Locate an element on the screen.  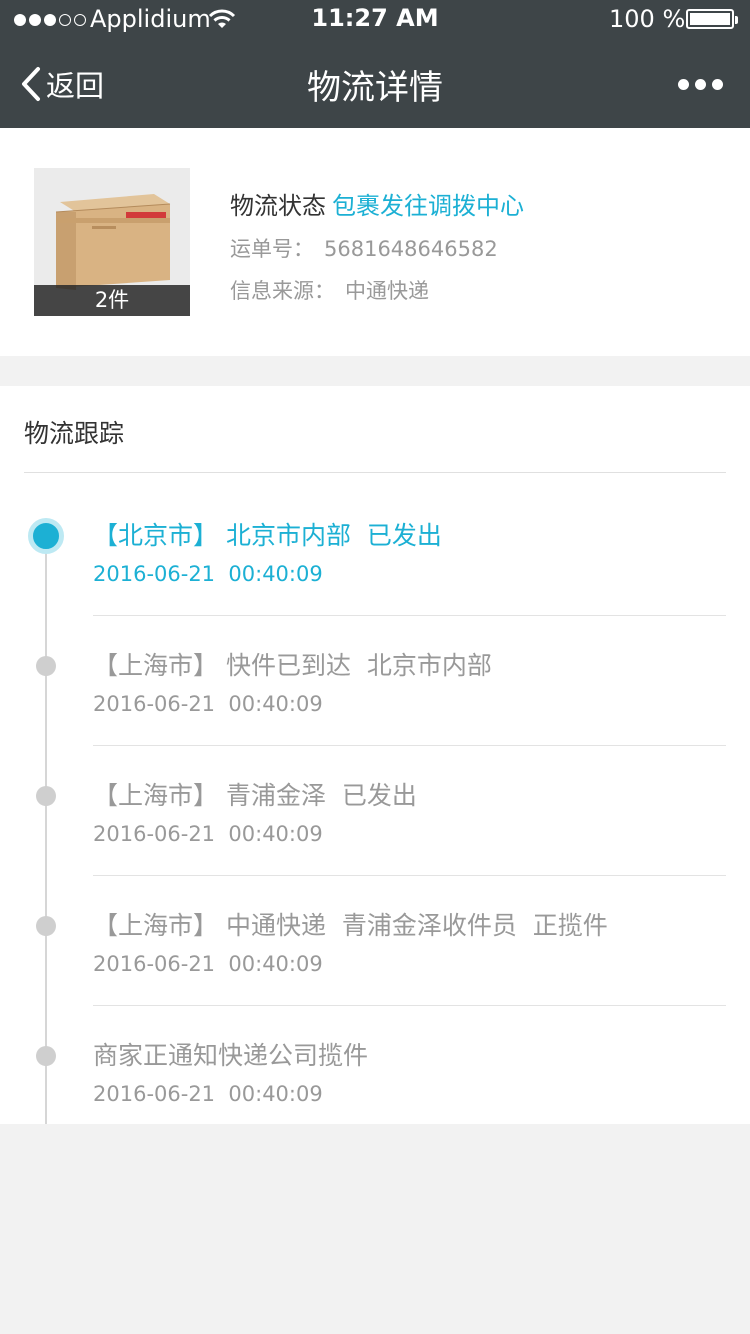
timeline-event: 商家正通知快递公司揽件 2016-06-21 00:40:09 is located at coordinates (375, 1071).